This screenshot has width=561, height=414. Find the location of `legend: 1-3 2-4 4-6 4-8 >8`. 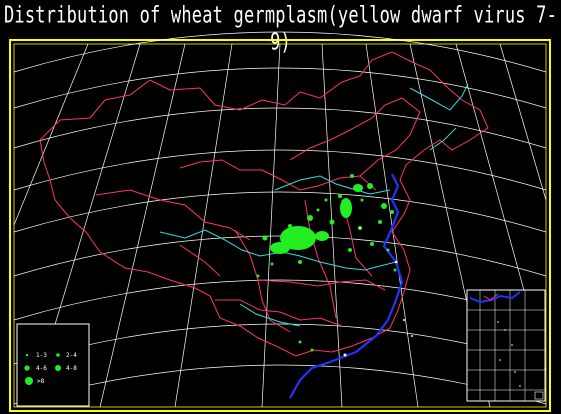

legend: 1-3 2-4 4-6 4-8 >8 is located at coordinates (53, 365).